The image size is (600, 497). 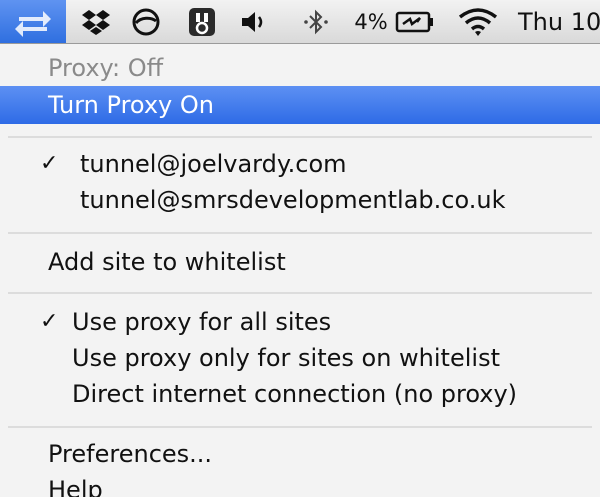 I want to click on mode-item-all-sites: ✓ Use proxy for all sites, so click(x=300, y=322).